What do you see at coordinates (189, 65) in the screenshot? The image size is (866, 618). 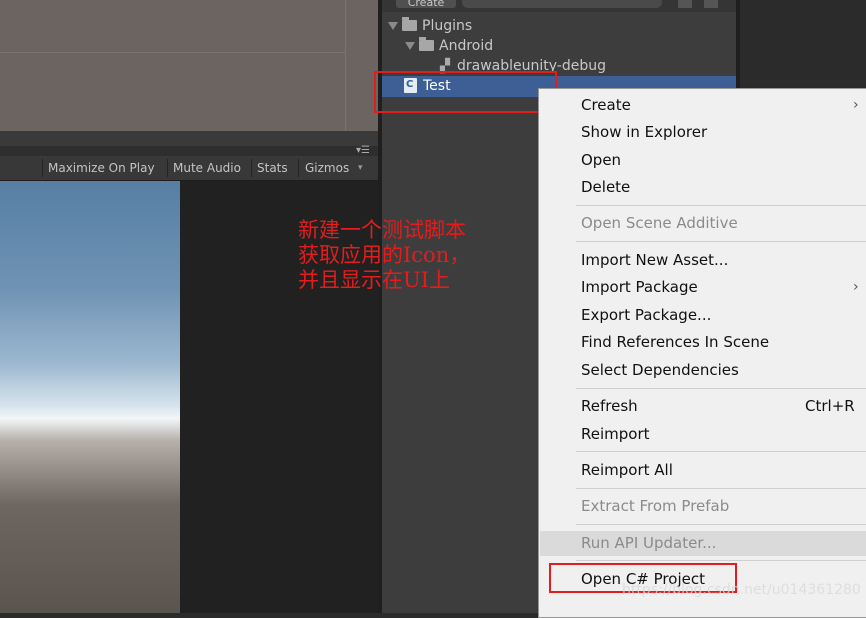 I see `scene-view` at bounding box center [189, 65].